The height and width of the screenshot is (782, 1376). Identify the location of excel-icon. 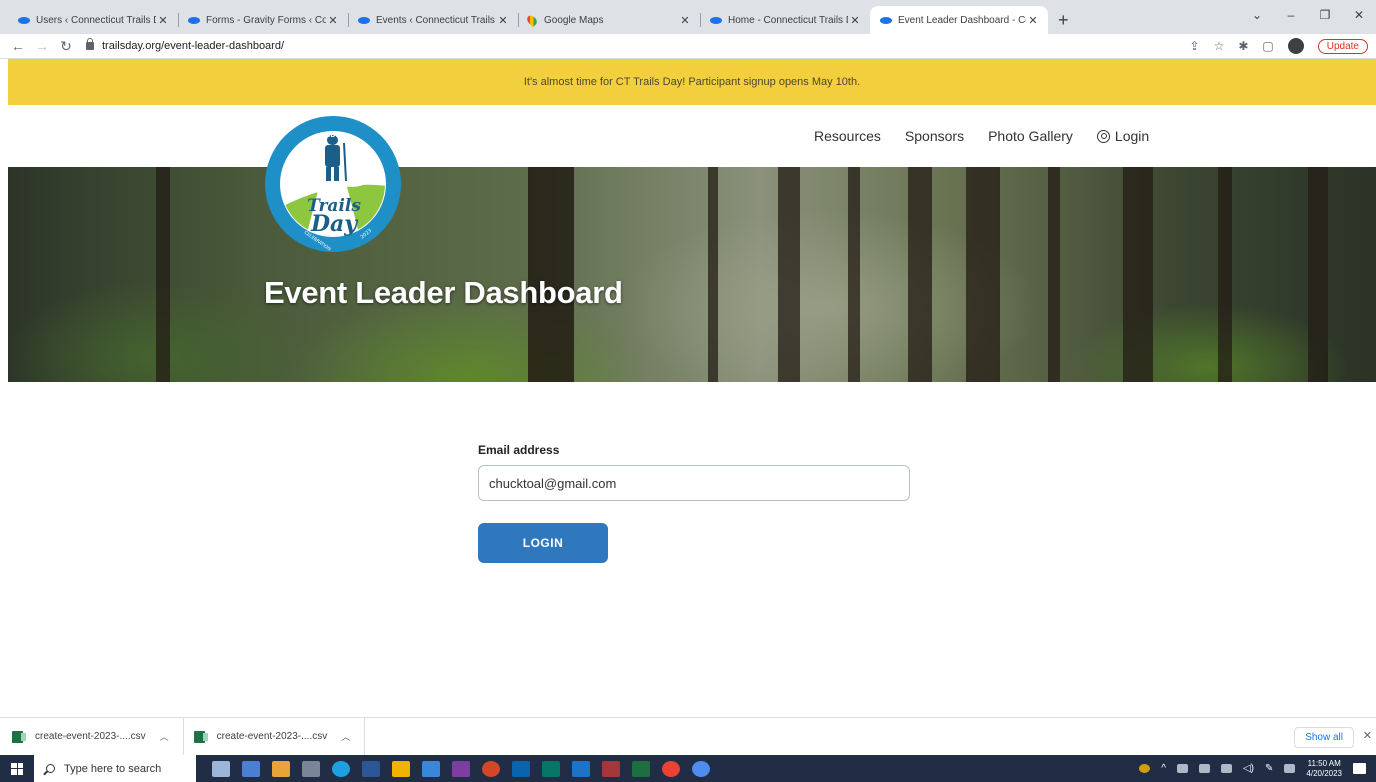
(641, 768).